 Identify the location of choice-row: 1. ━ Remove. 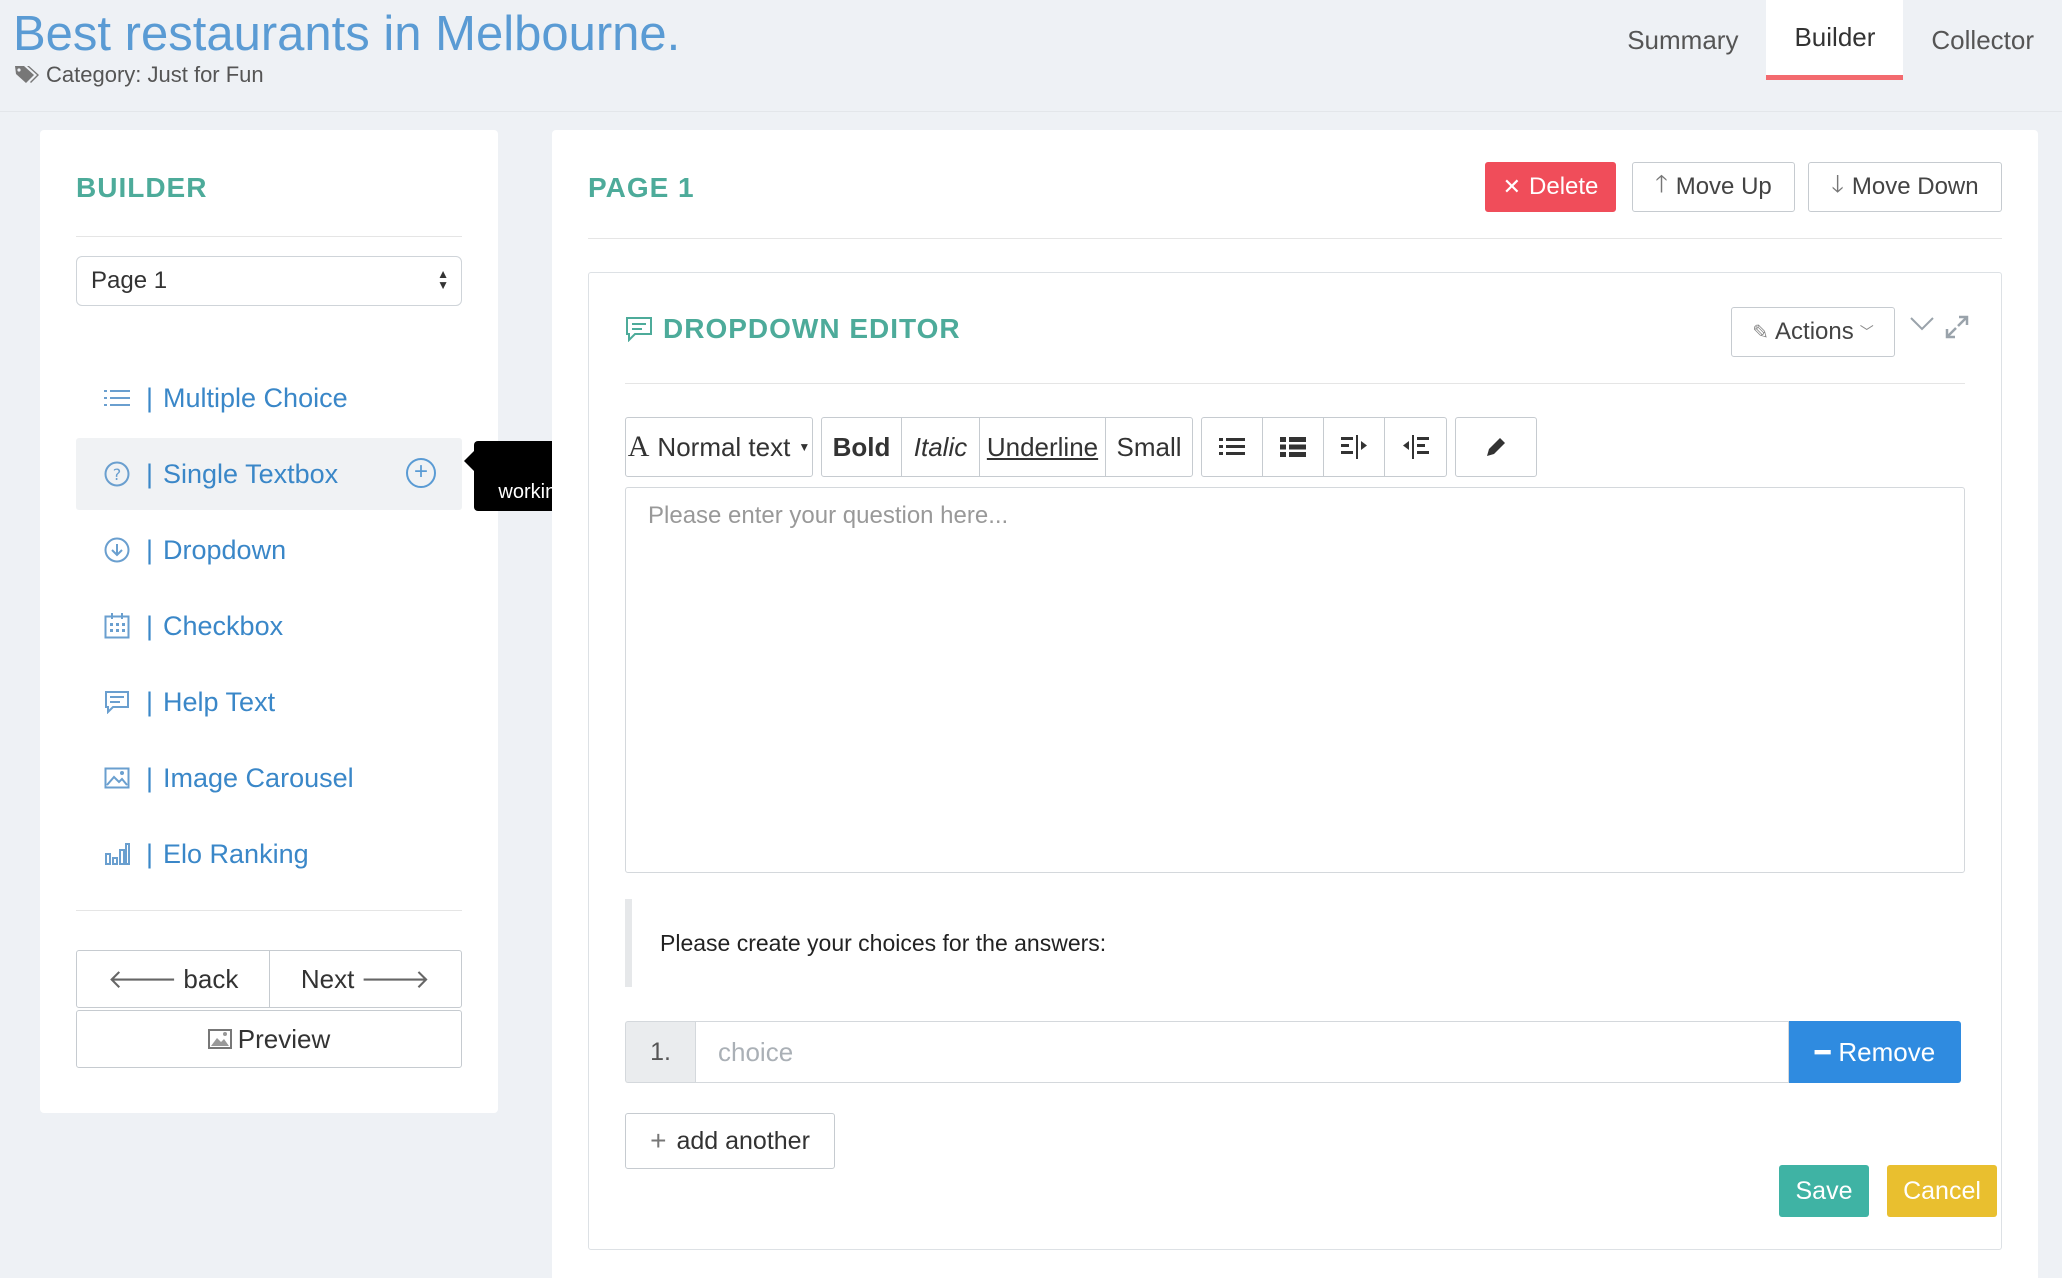
(1293, 1052).